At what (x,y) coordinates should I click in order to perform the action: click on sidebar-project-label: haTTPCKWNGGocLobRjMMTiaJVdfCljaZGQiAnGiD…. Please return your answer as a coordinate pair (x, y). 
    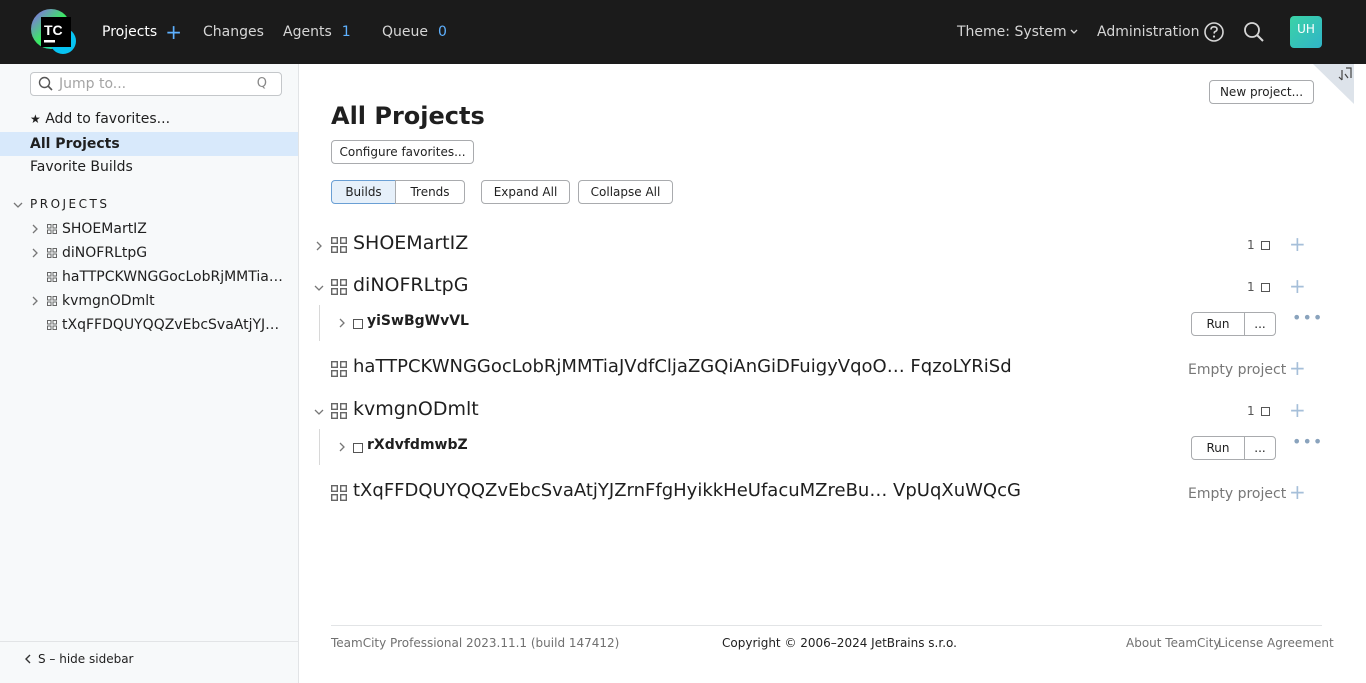
    Looking at the image, I should click on (174, 277).